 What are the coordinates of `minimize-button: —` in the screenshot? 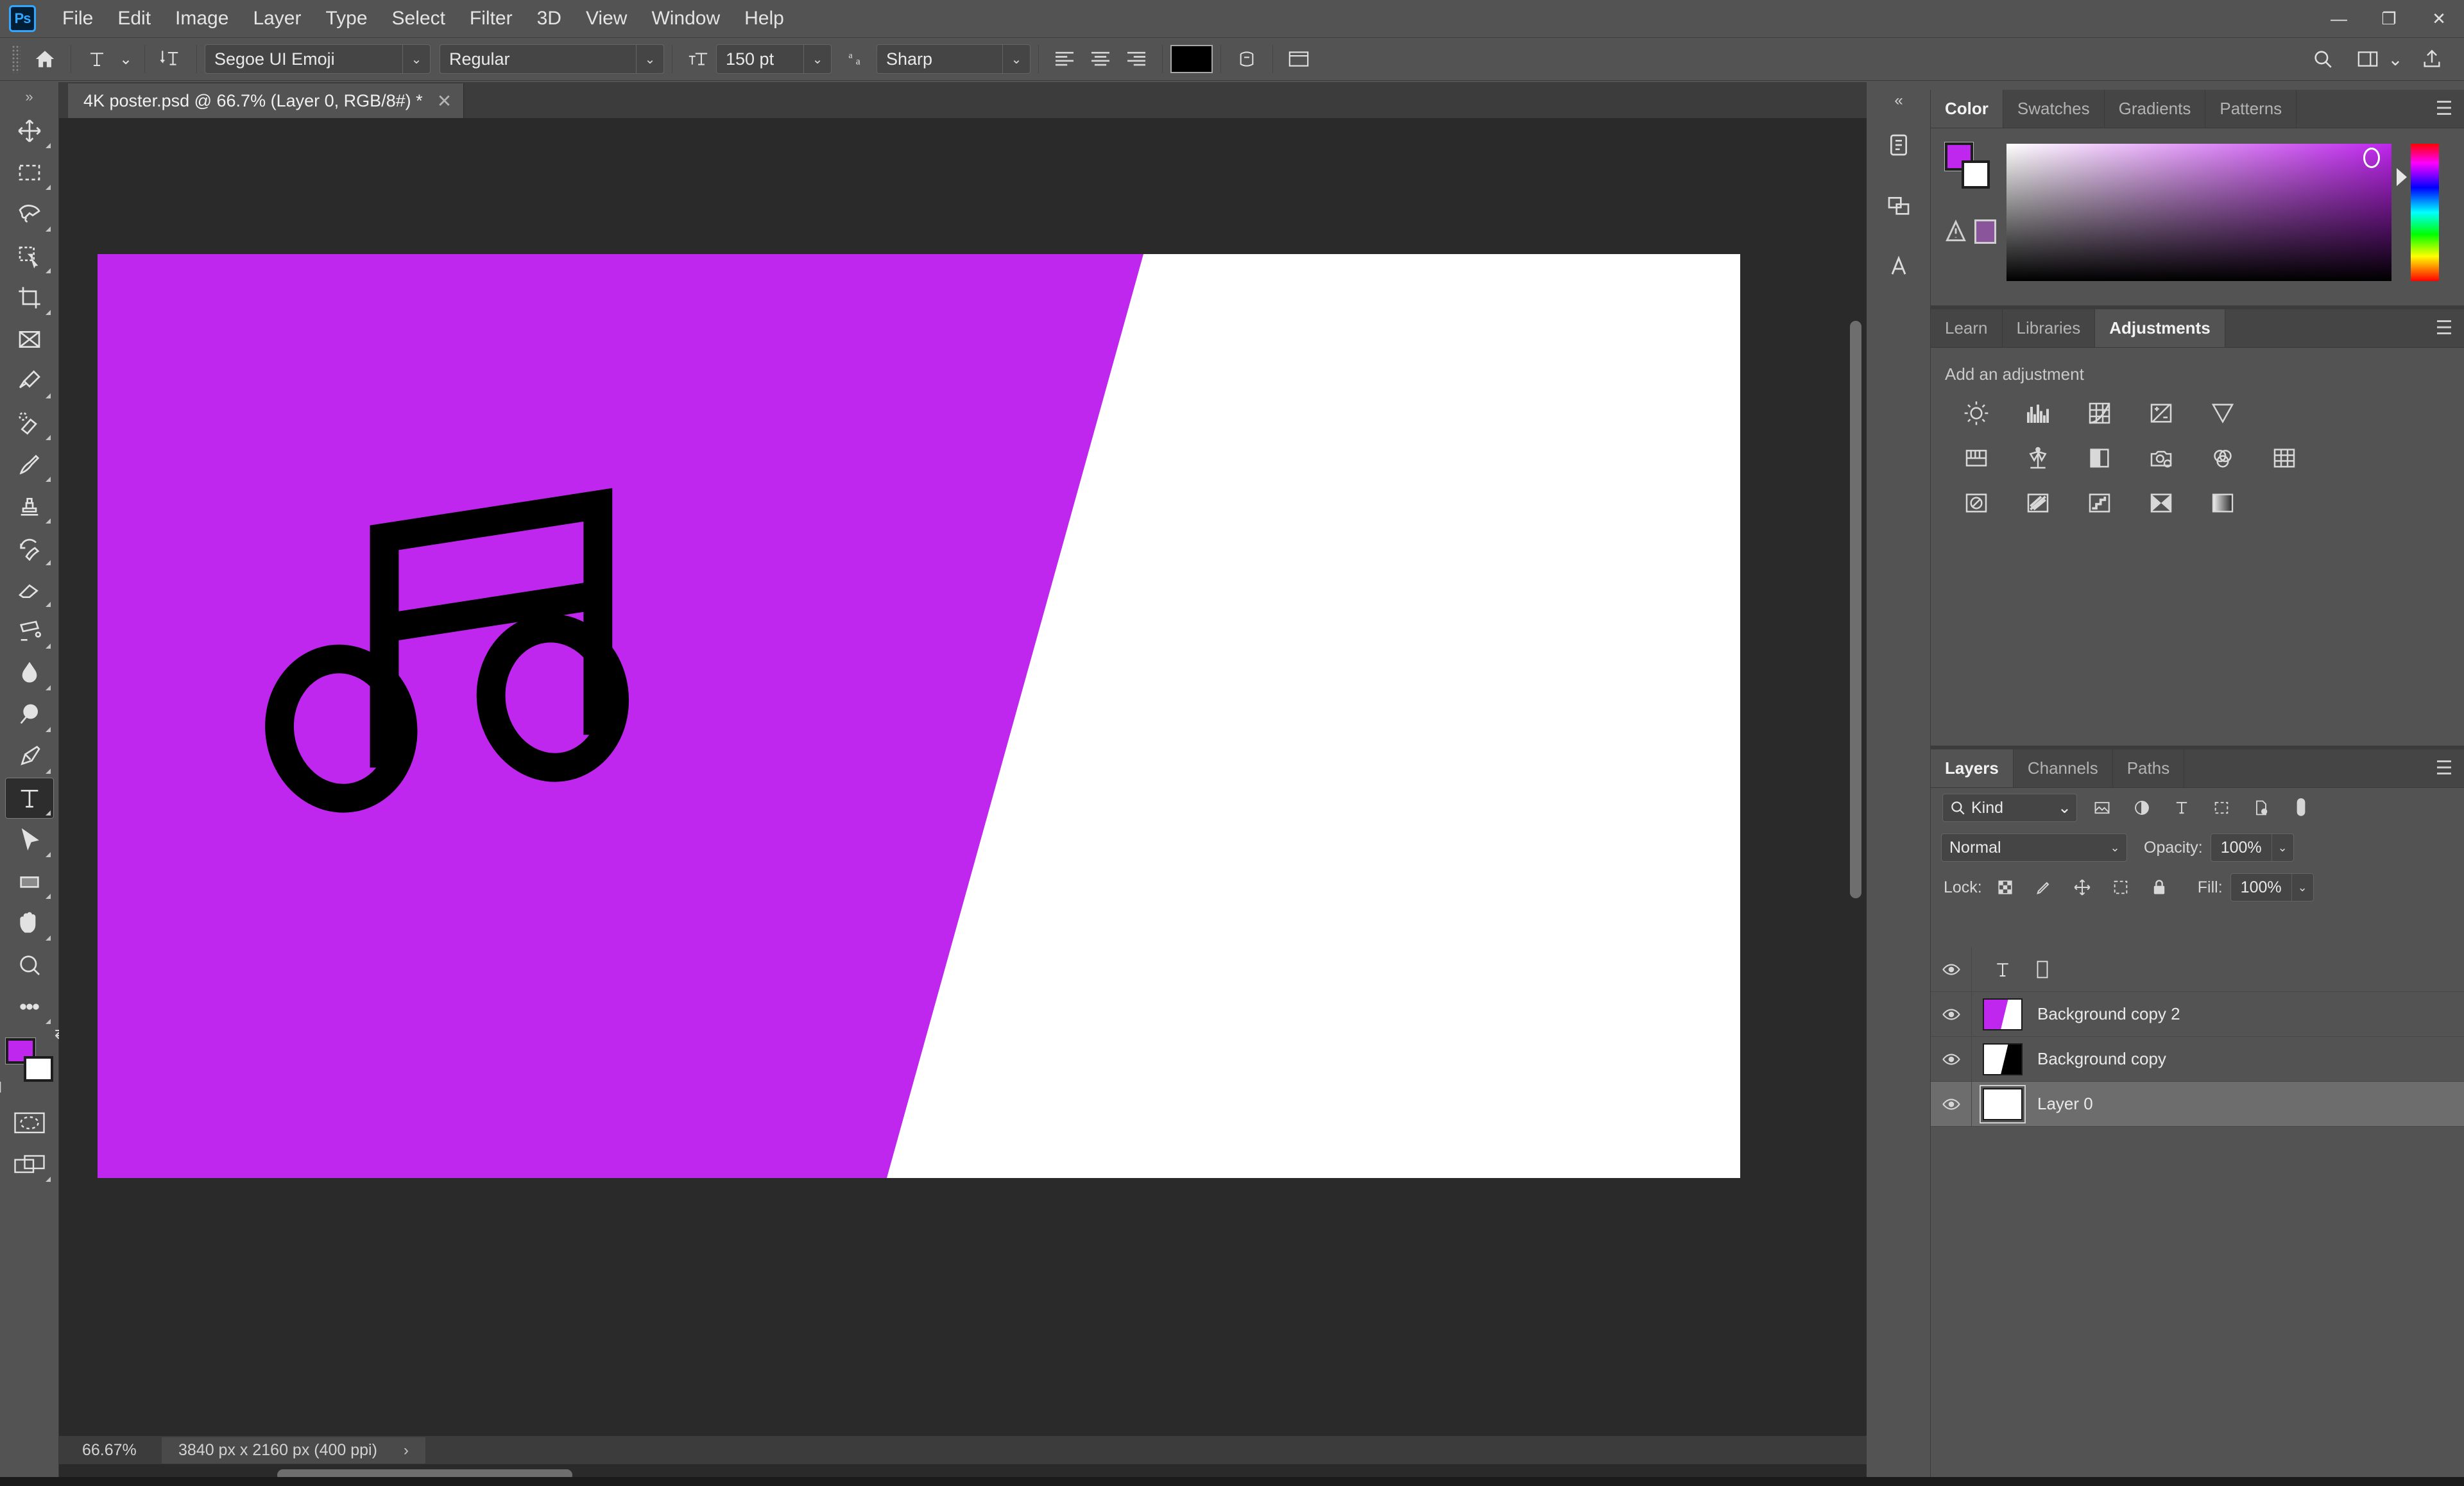 It's located at (2339, 18).